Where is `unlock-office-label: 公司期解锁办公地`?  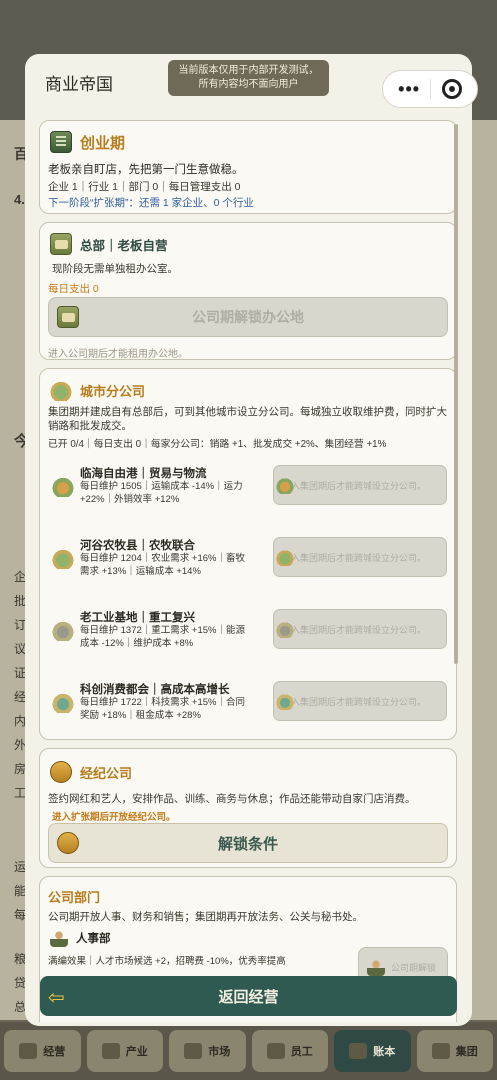 unlock-office-label: 公司期解锁办公地 is located at coordinates (248, 317).